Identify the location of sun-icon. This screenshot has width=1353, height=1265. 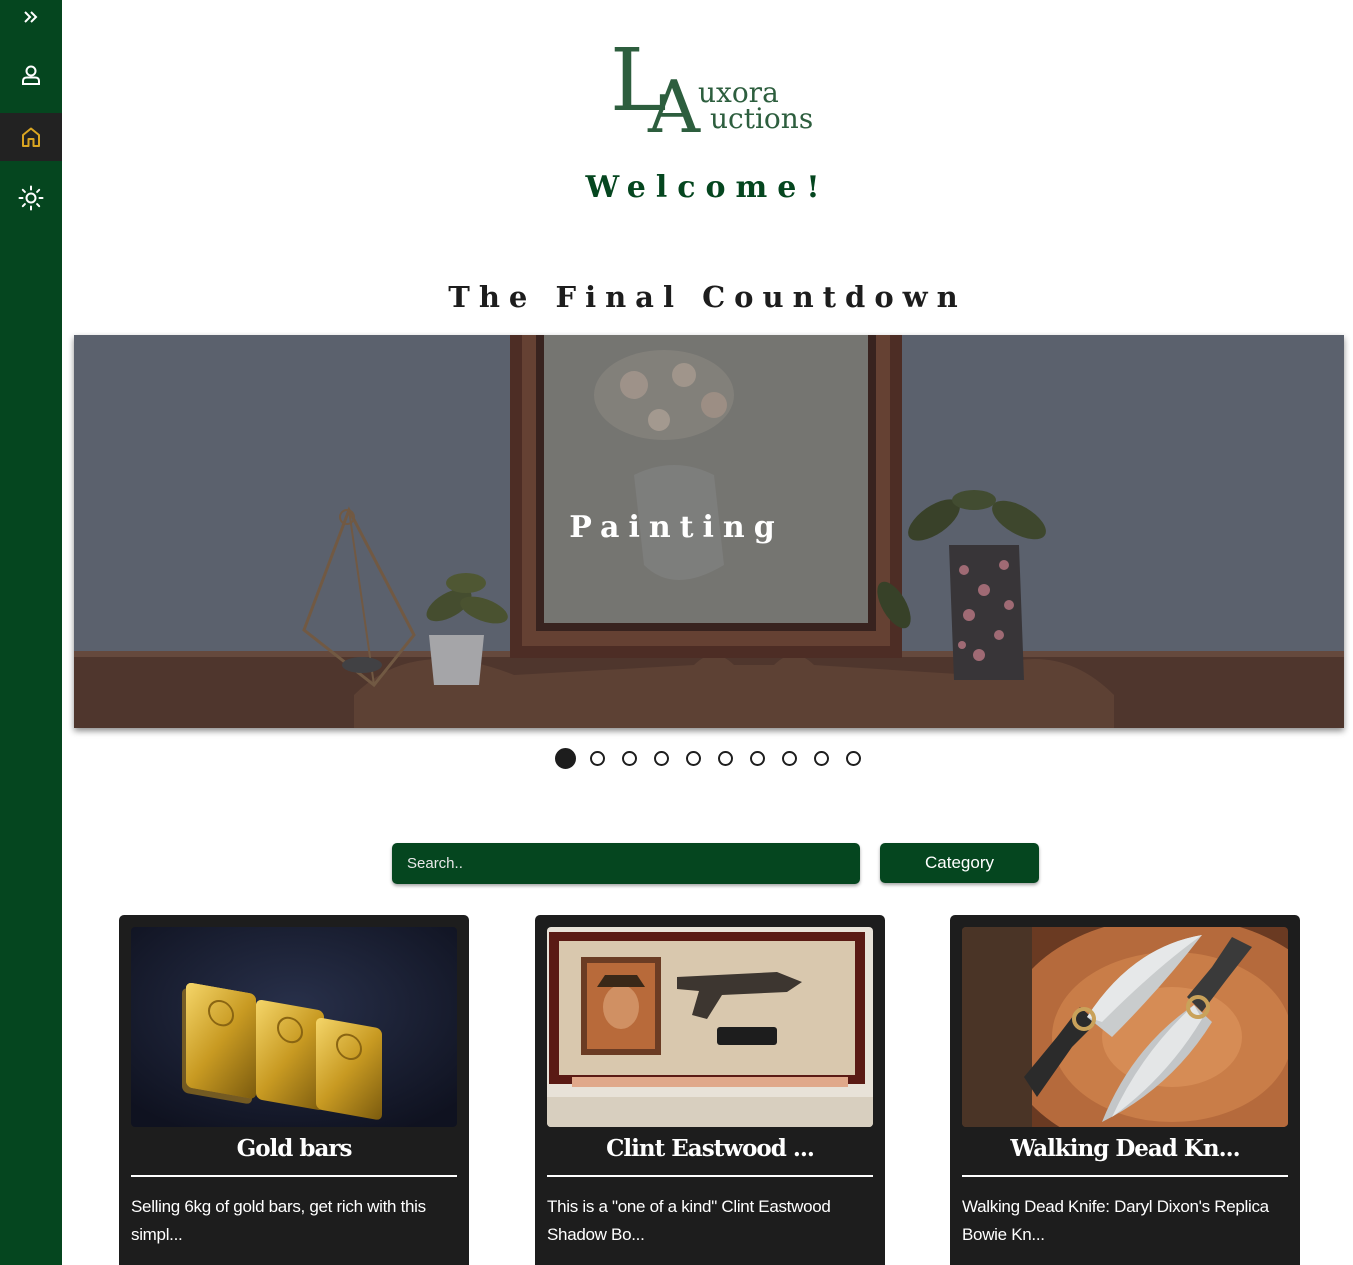
(31, 198).